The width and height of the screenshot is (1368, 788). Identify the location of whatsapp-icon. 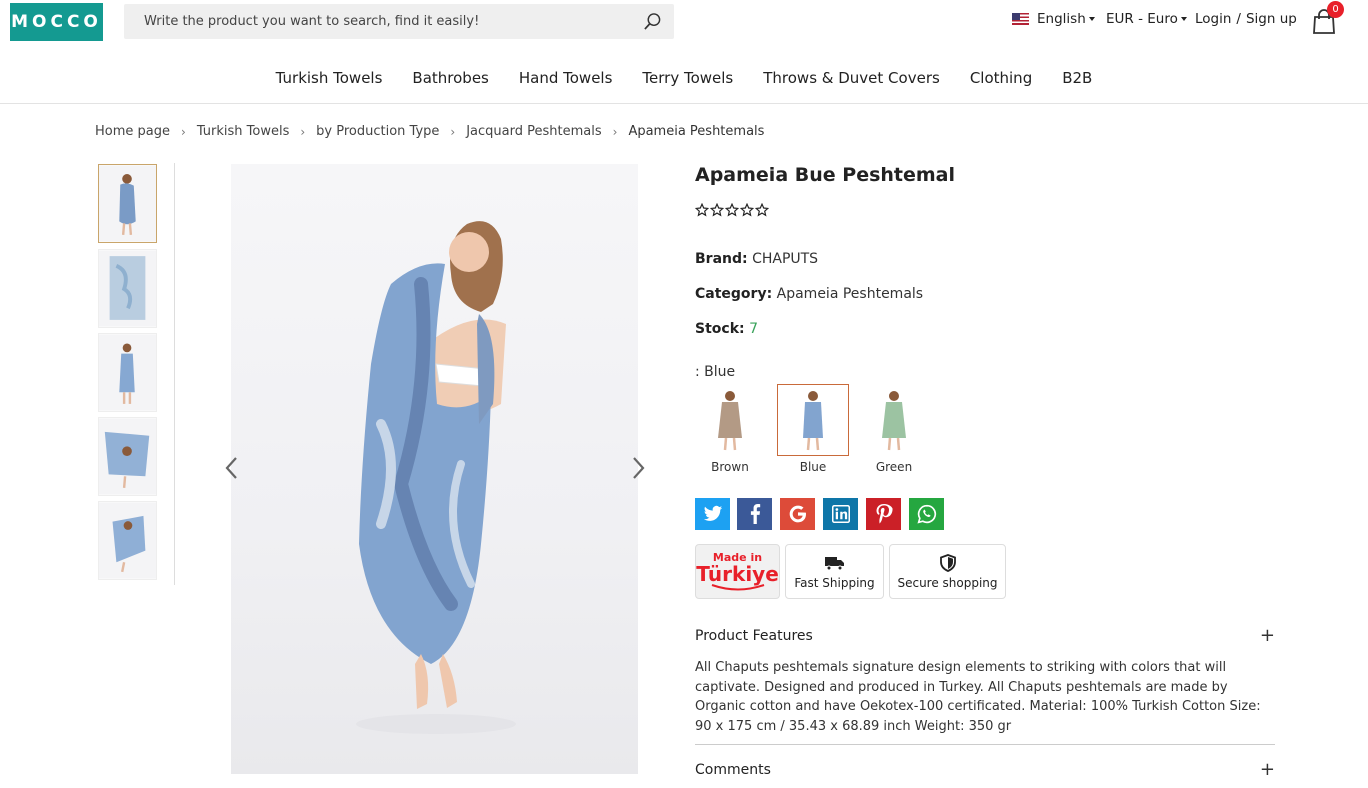
(926, 514).